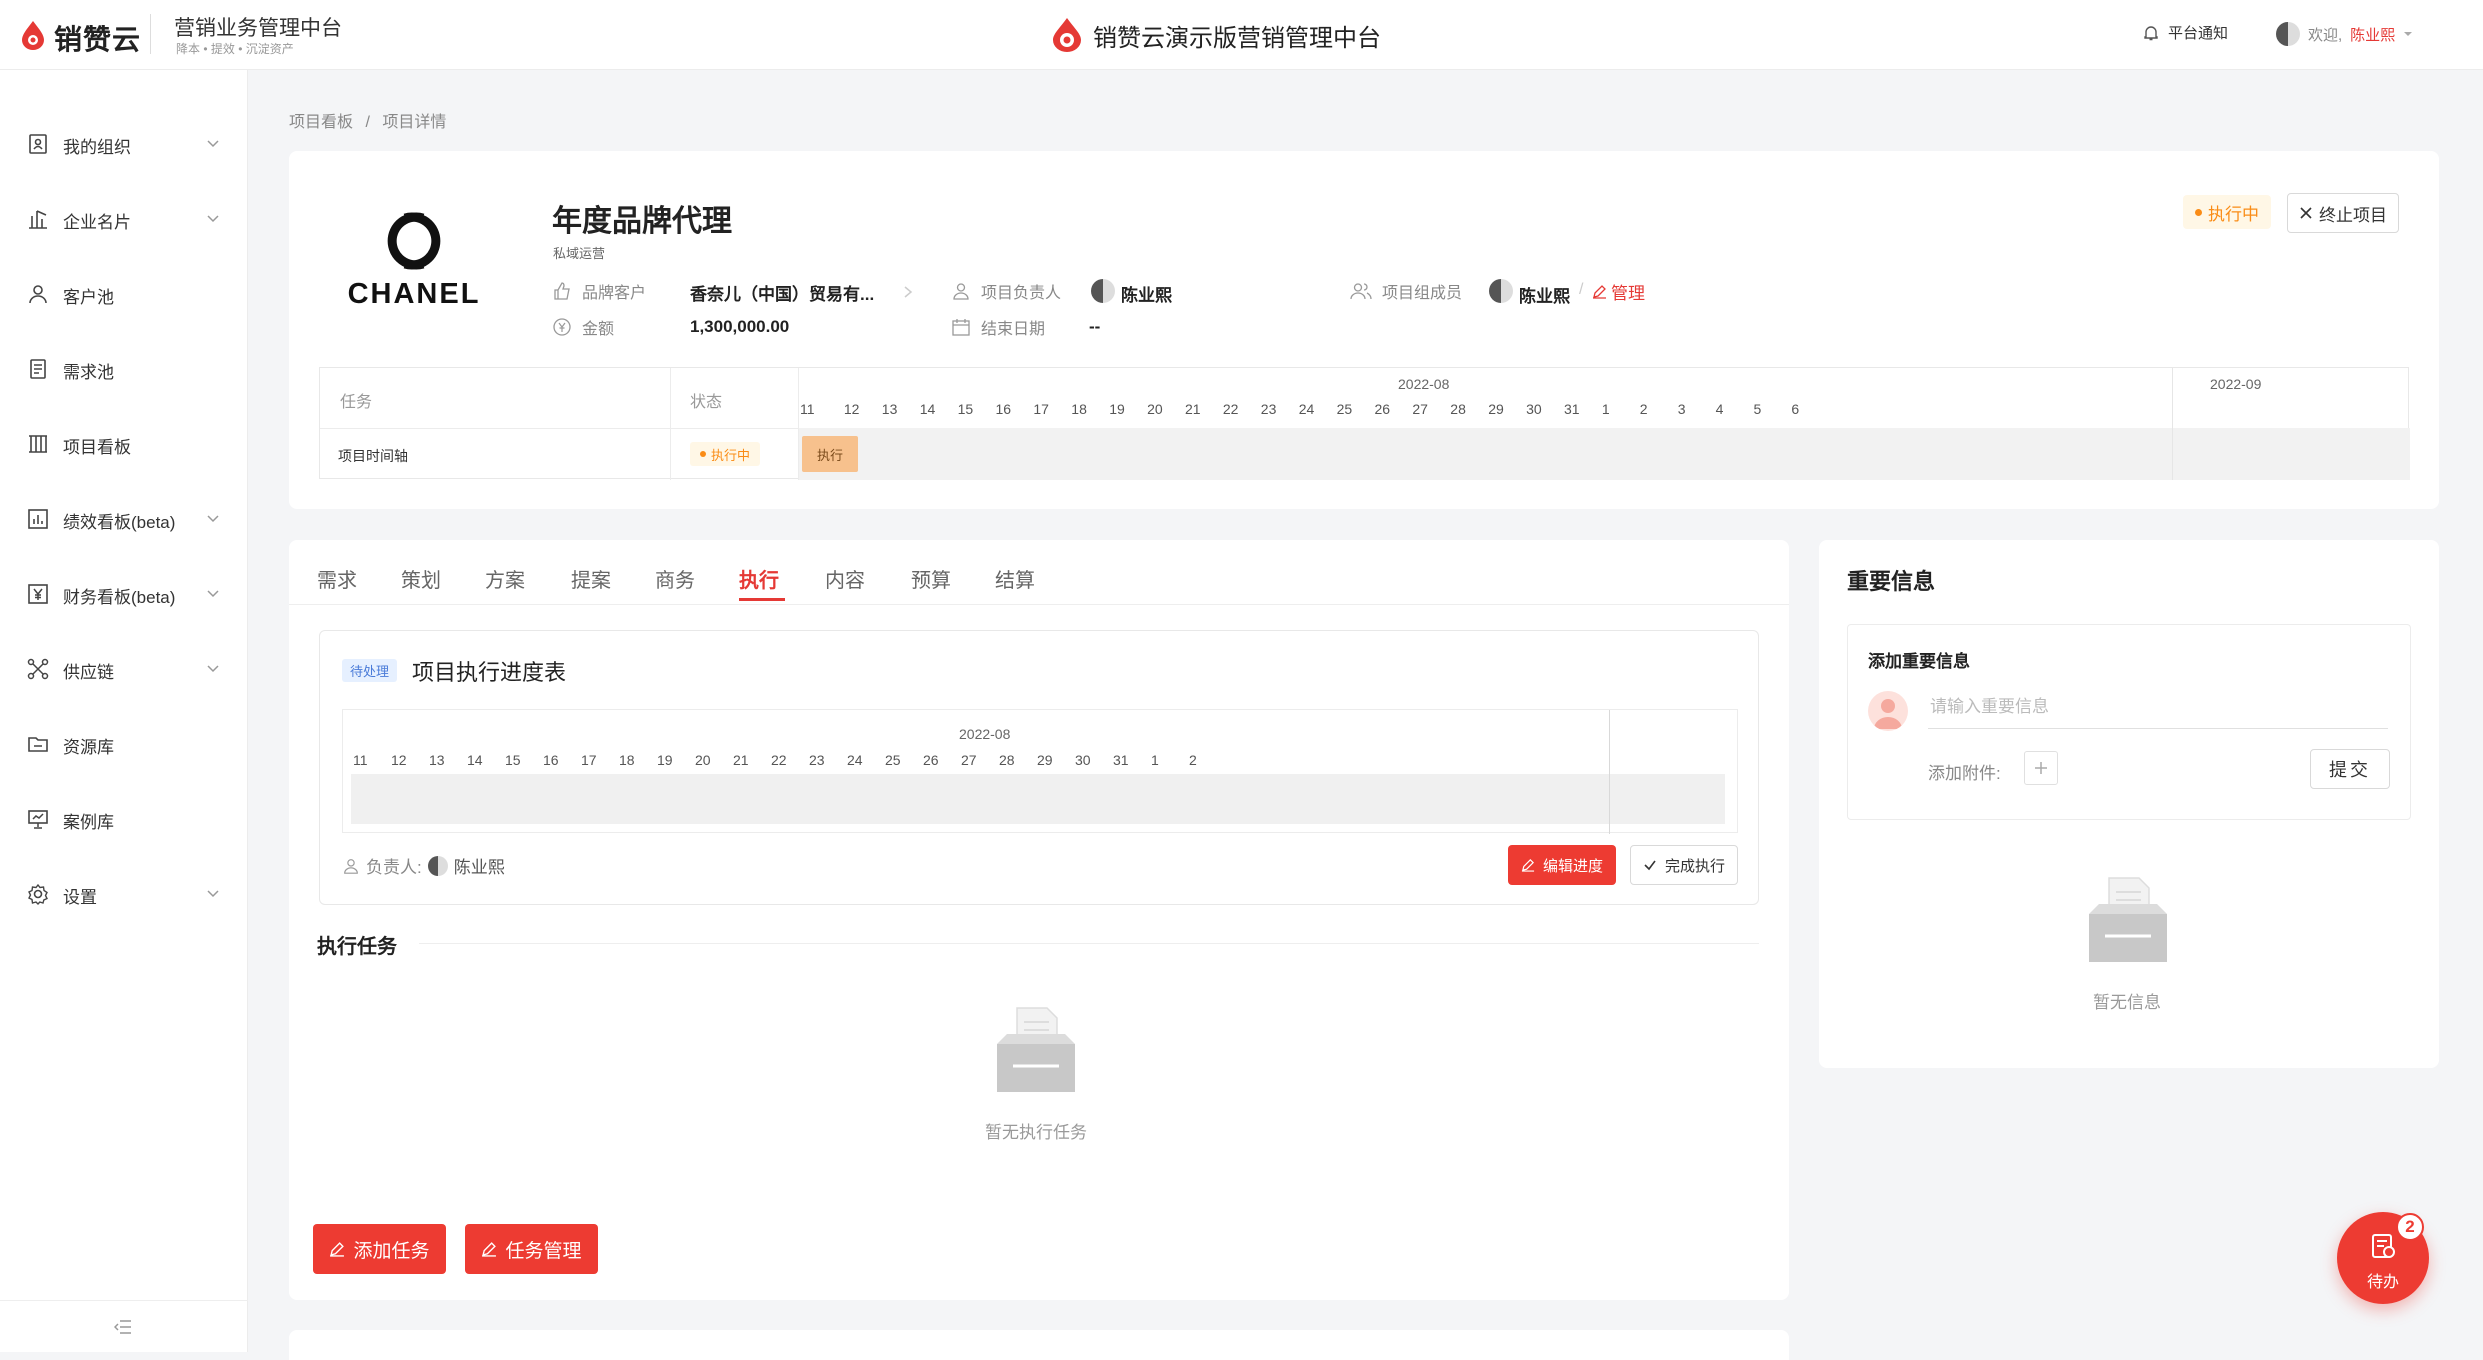 This screenshot has width=2483, height=1360. Describe the element at coordinates (124, 594) in the screenshot. I see `sidebar-item-finance: 财务看板(beta)` at that location.